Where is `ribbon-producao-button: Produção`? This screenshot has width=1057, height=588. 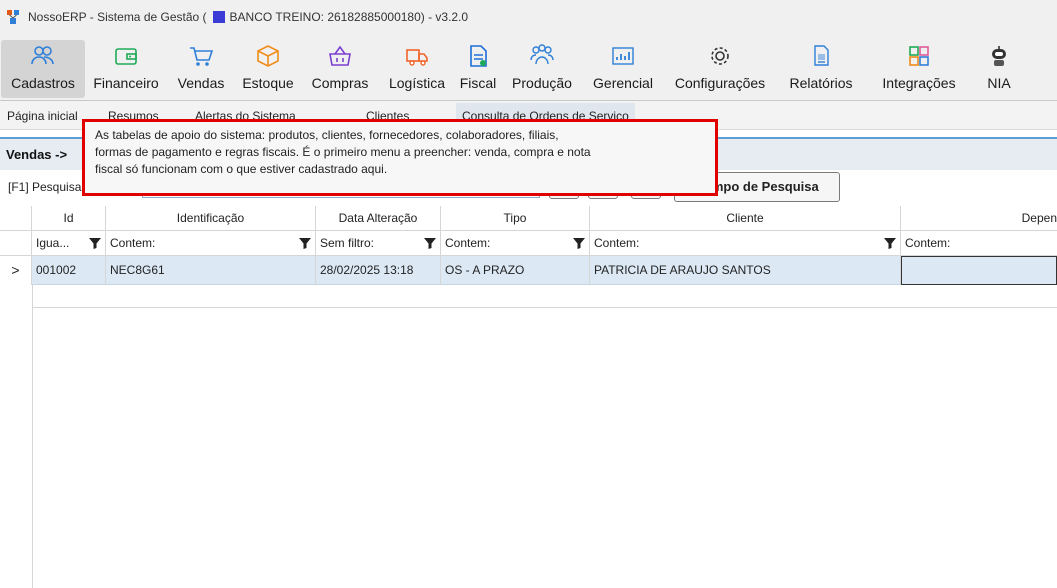
ribbon-producao-button: Produção is located at coordinates (542, 69).